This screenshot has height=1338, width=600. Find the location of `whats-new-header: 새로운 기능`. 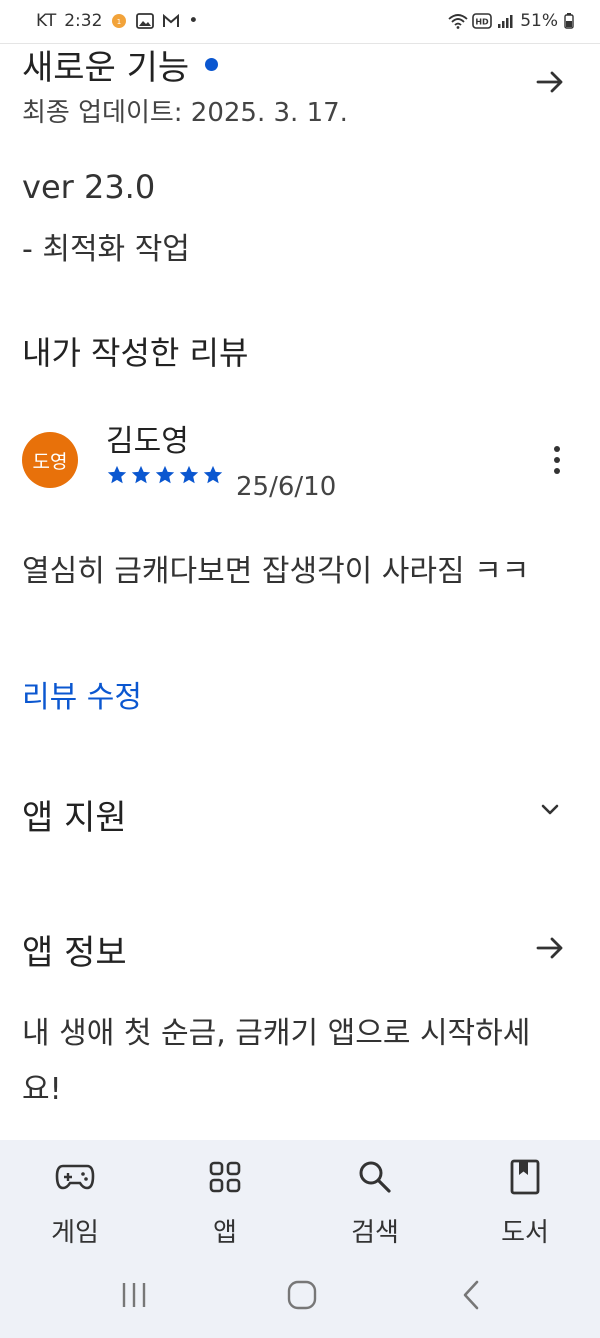

whats-new-header: 새로운 기능 is located at coordinates (120, 64).